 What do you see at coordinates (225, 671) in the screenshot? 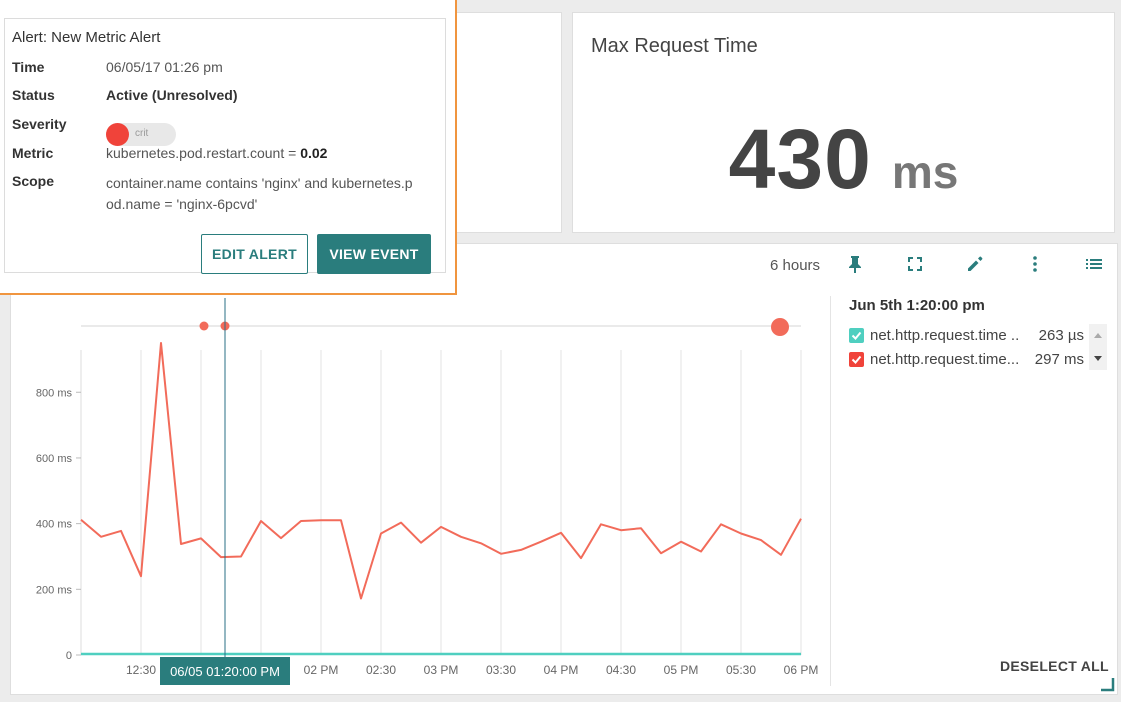
I see `cursor-label: 06/05 01:20:00 PM` at bounding box center [225, 671].